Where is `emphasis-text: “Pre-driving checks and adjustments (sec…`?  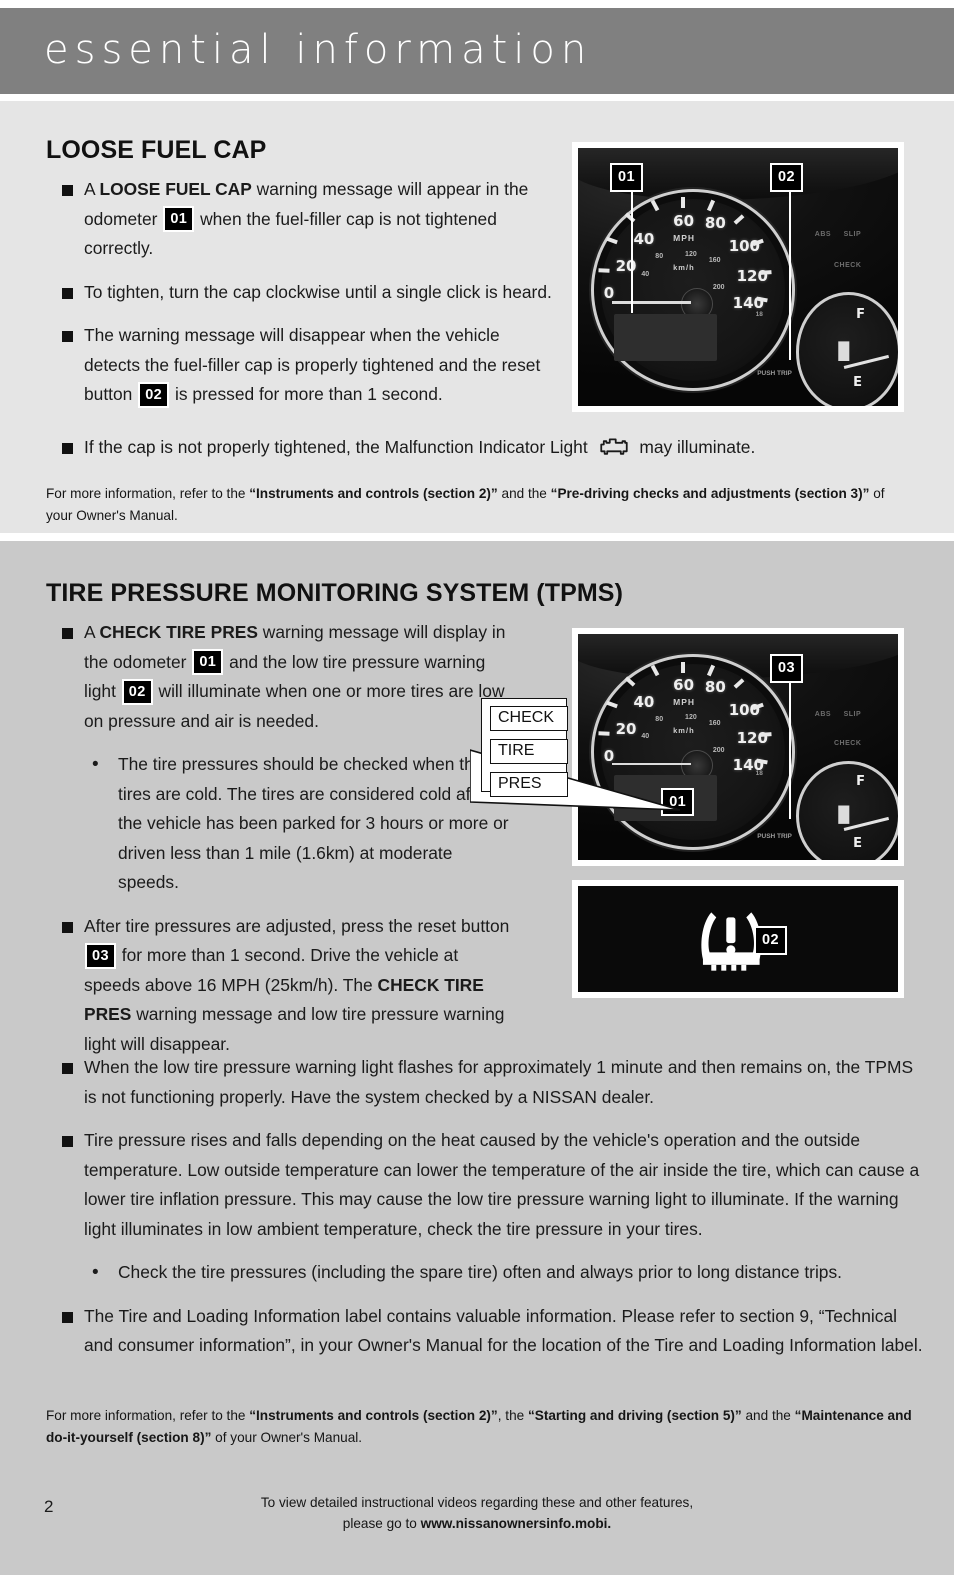
emphasis-text: “Pre-driving checks and adjustments (sec… is located at coordinates (710, 493).